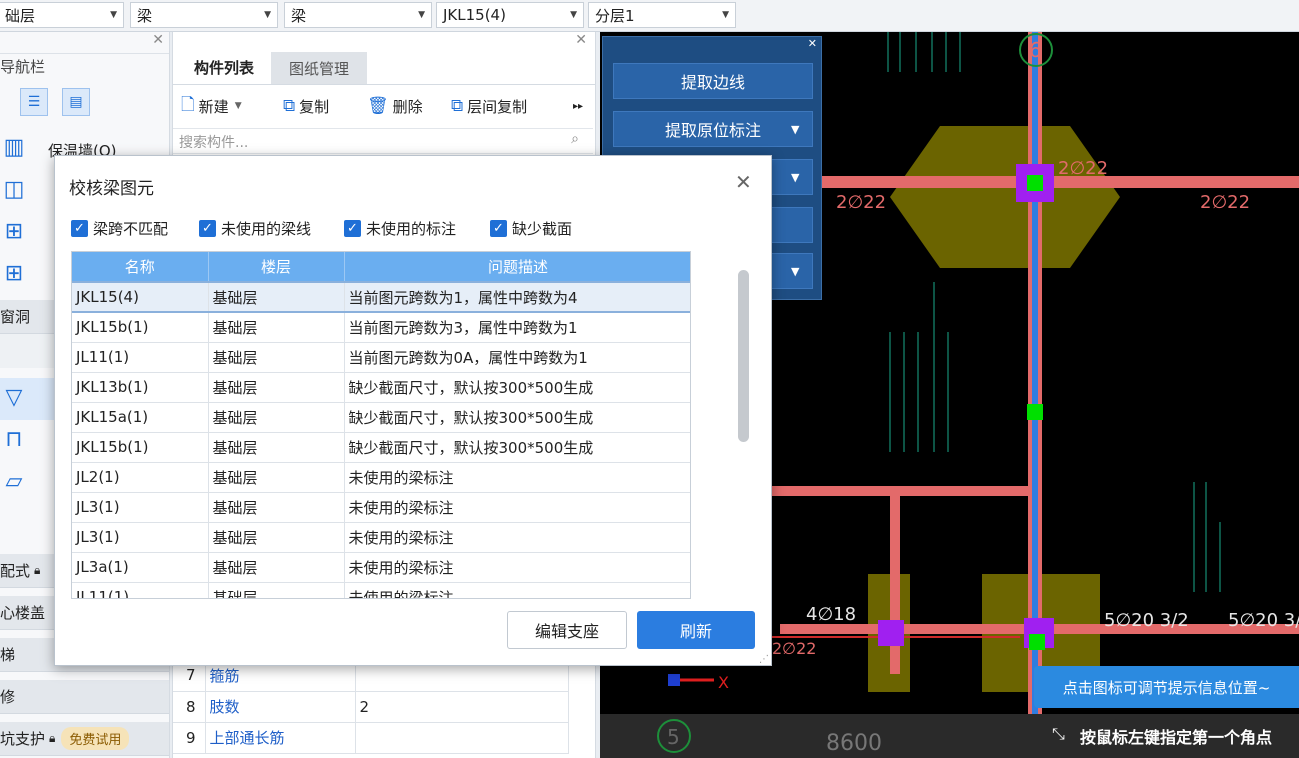 This screenshot has height=758, width=1299. I want to click on delete-button: 🗑︎ 删除, so click(395, 106).